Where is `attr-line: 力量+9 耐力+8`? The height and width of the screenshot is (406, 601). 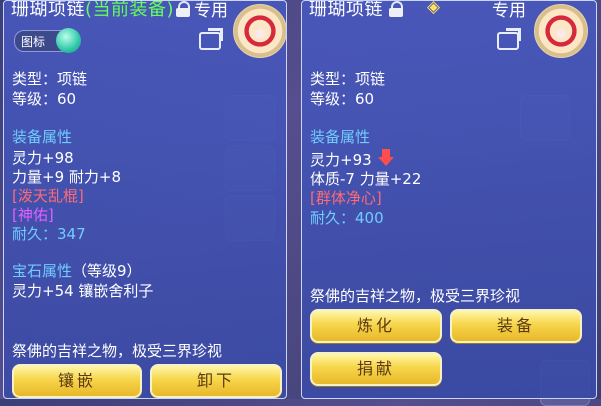 attr-line: 力量+9 耐力+8 is located at coordinates (66, 177).